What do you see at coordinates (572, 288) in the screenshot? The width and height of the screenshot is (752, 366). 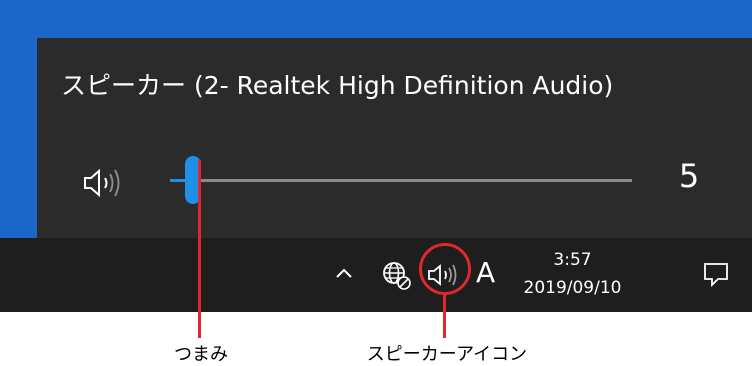 I see `clock-date: 2019/09/10` at bounding box center [572, 288].